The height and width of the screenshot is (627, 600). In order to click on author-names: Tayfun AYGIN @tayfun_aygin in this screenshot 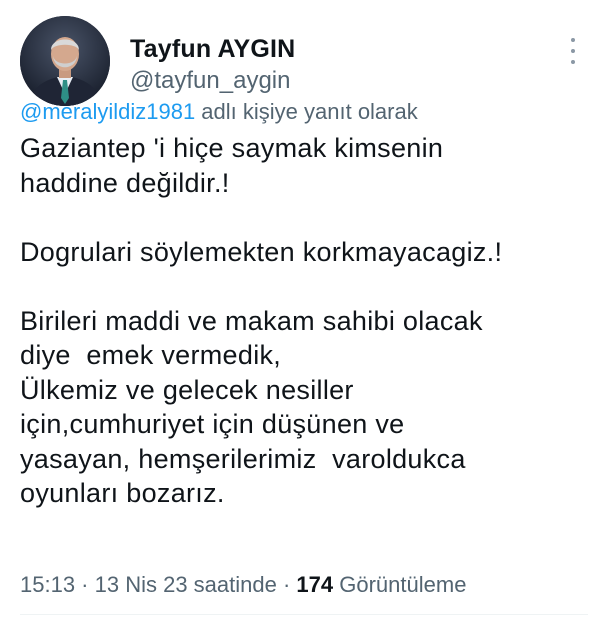, I will do `click(212, 65)`.